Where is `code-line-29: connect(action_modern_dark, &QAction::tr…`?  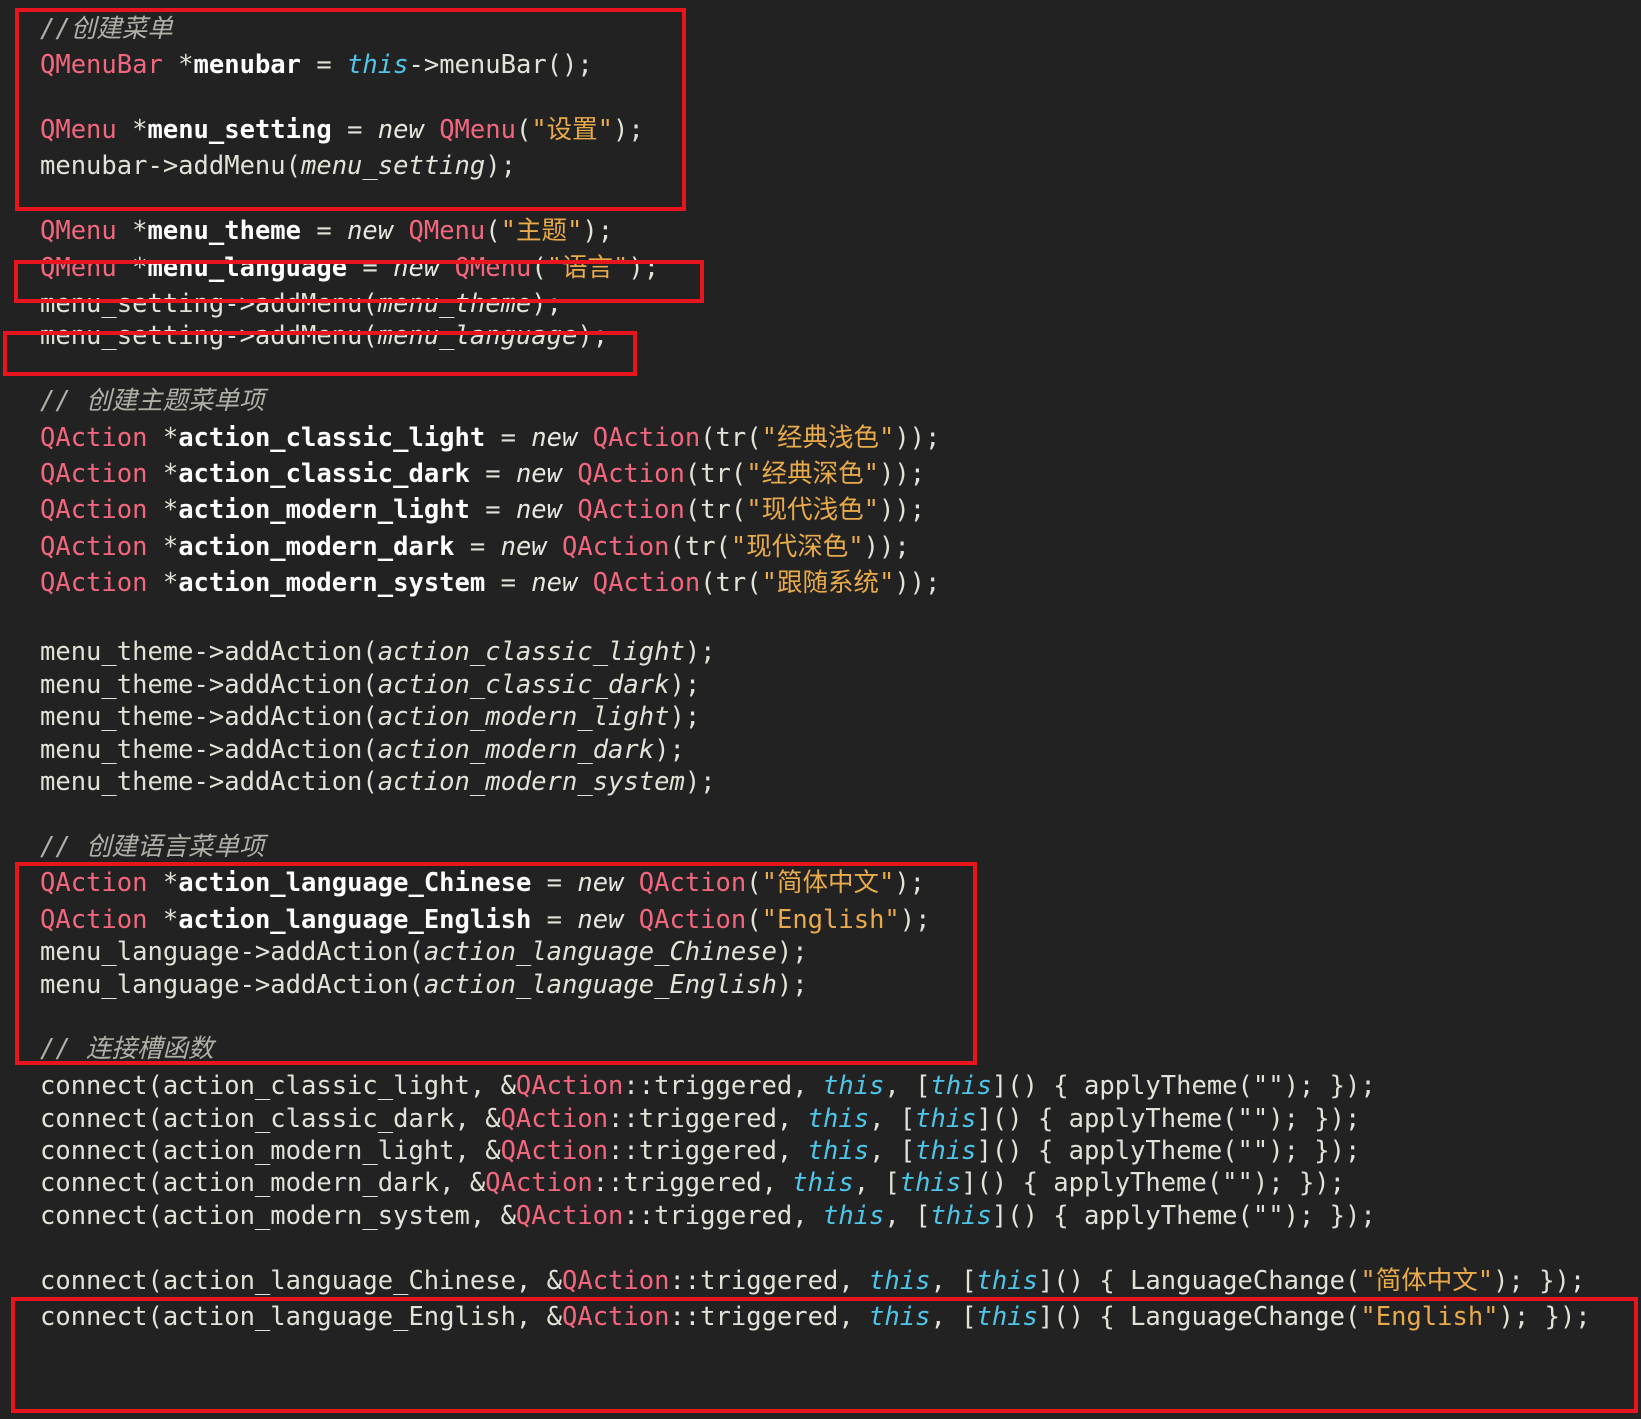
code-line-29: connect(action_modern_dark, &QAction::tr… is located at coordinates (692, 1183).